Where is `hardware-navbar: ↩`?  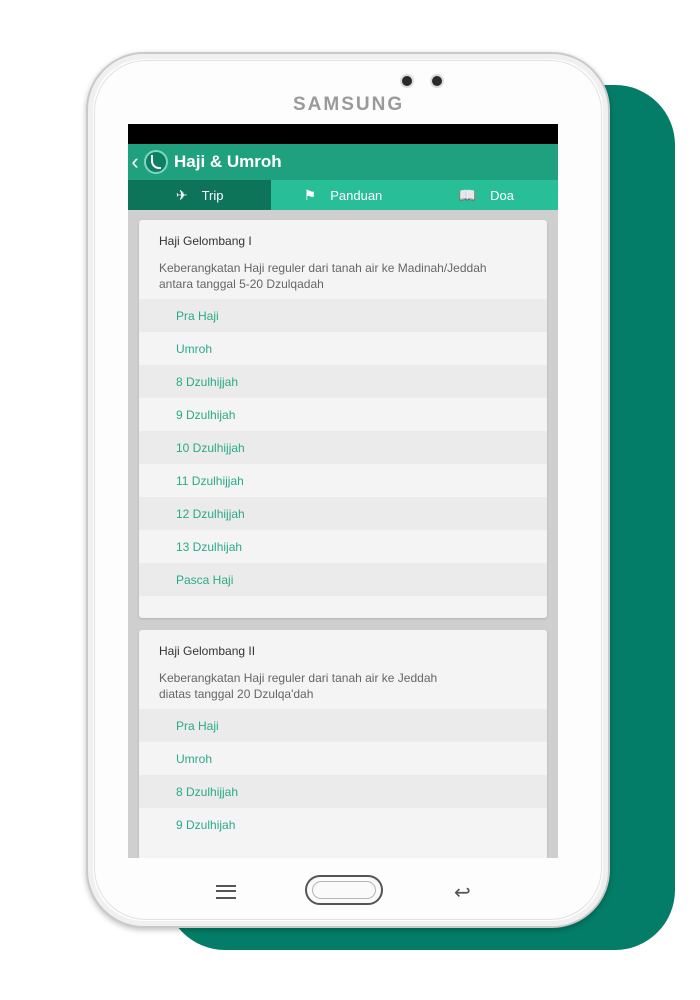
hardware-navbar: ↩ is located at coordinates (343, 889).